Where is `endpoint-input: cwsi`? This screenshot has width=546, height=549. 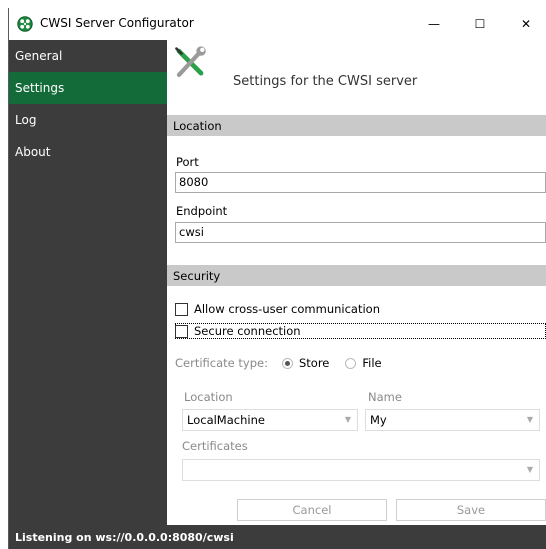
endpoint-input: cwsi is located at coordinates (360, 232).